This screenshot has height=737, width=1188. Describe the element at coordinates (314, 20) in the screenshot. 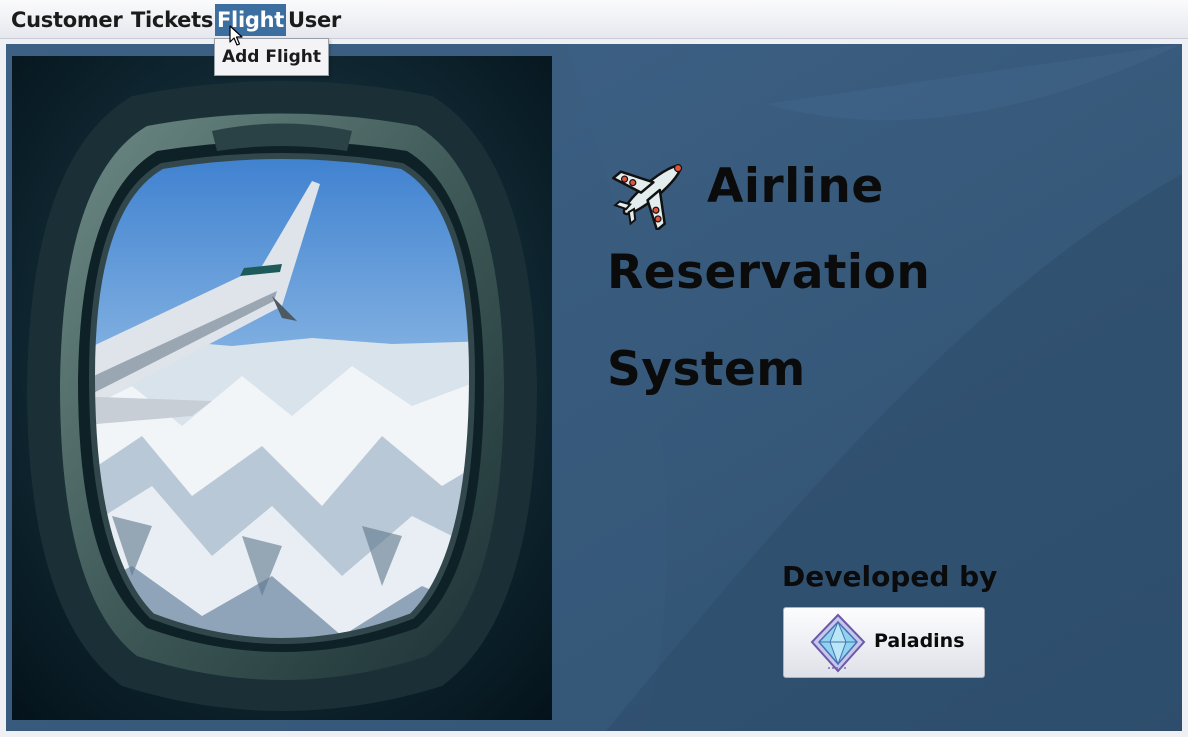

I see `menu-user: User` at that location.